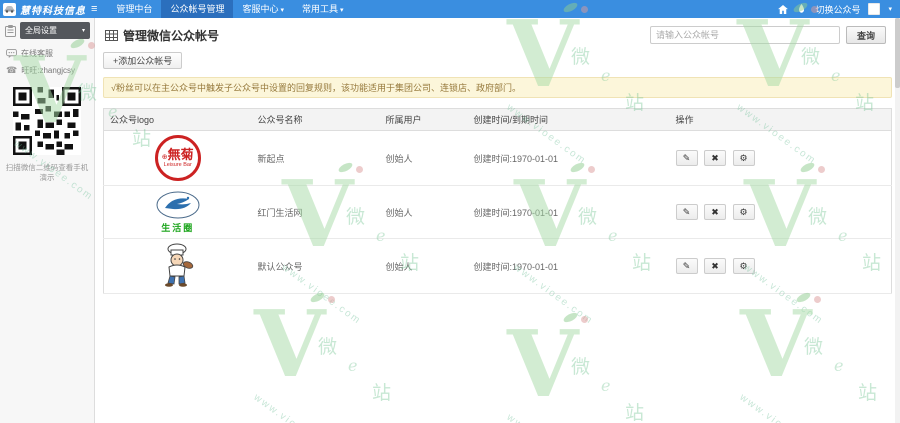  I want to click on account-name: 红门生活网, so click(315, 212).